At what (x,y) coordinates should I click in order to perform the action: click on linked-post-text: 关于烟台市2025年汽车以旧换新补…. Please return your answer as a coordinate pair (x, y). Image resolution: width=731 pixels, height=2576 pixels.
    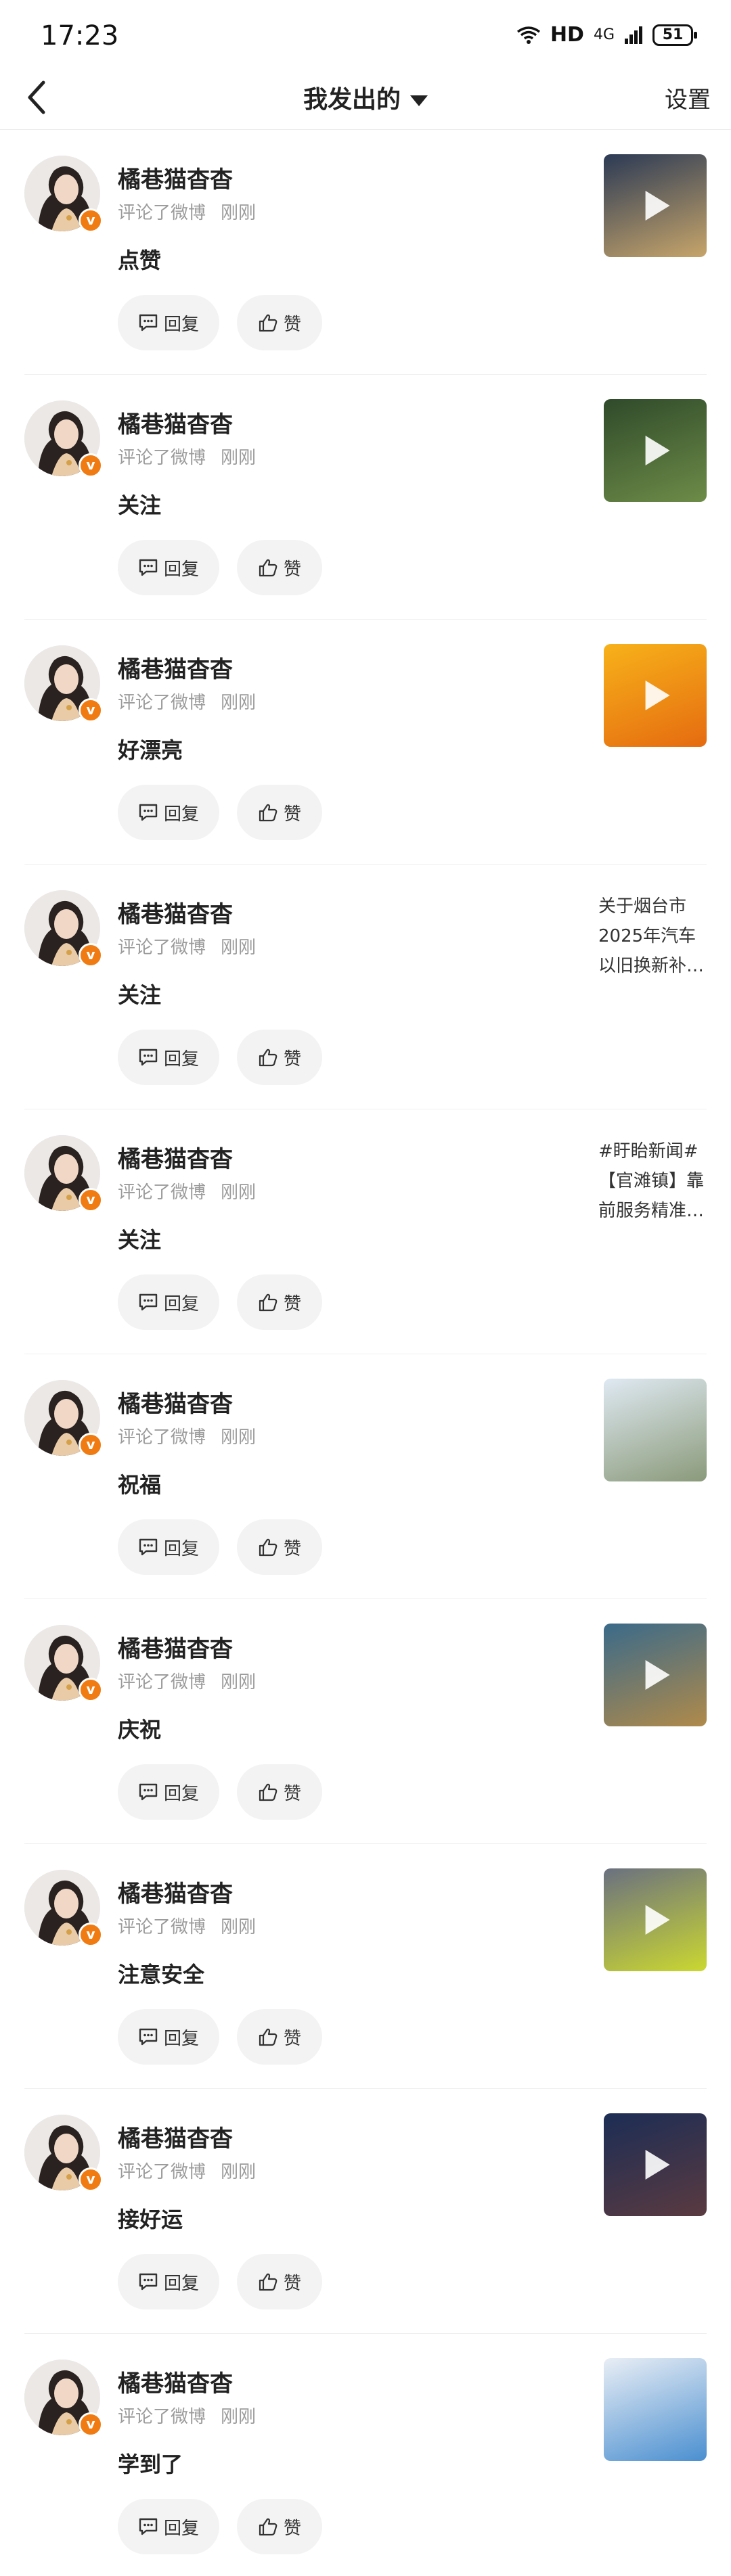
    Looking at the image, I should click on (652, 936).